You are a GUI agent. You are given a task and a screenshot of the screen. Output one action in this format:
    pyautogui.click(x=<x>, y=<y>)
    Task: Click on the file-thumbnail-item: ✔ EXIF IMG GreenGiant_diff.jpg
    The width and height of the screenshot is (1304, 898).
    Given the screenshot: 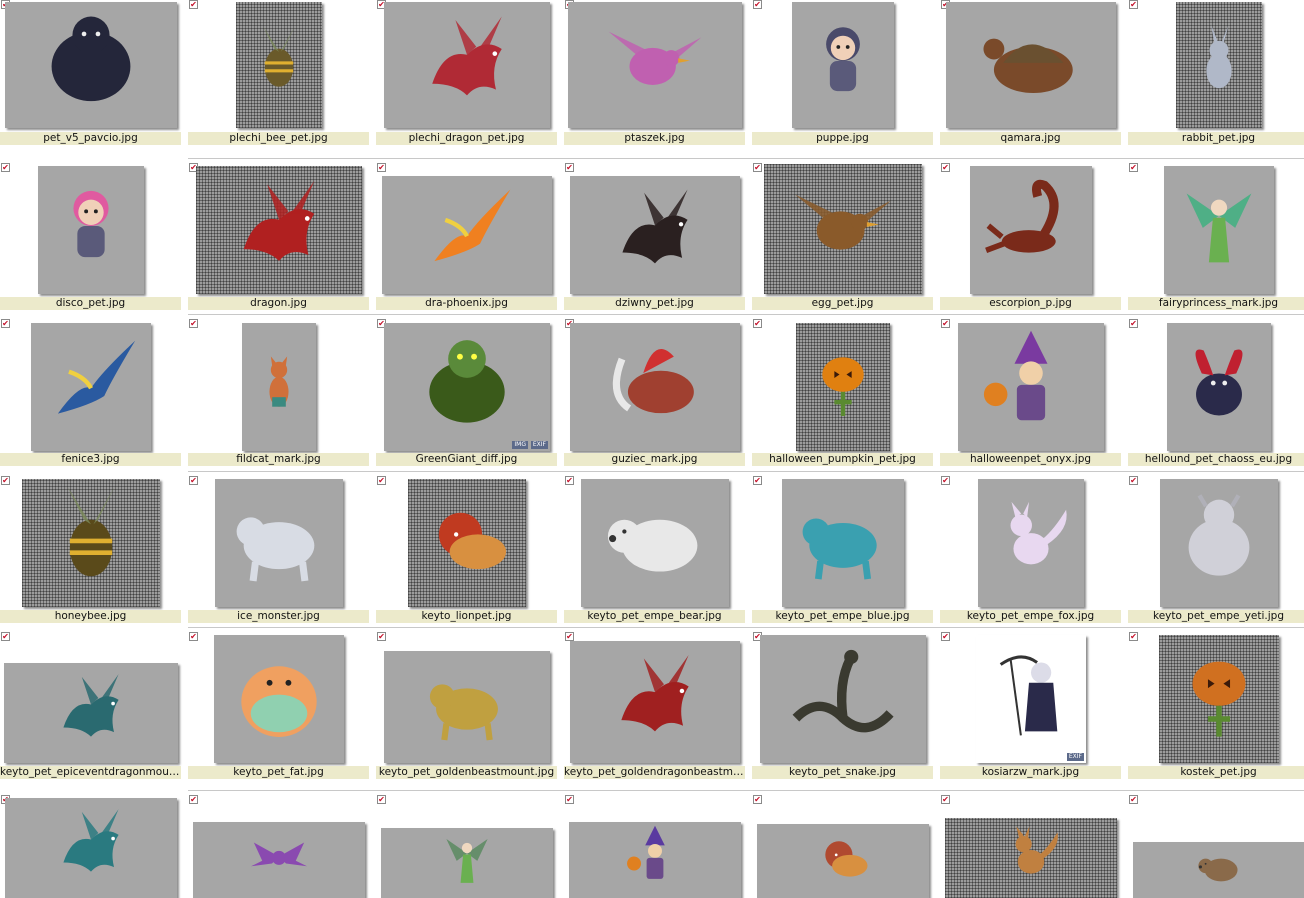 What is the action you would take?
    pyautogui.click(x=470, y=392)
    